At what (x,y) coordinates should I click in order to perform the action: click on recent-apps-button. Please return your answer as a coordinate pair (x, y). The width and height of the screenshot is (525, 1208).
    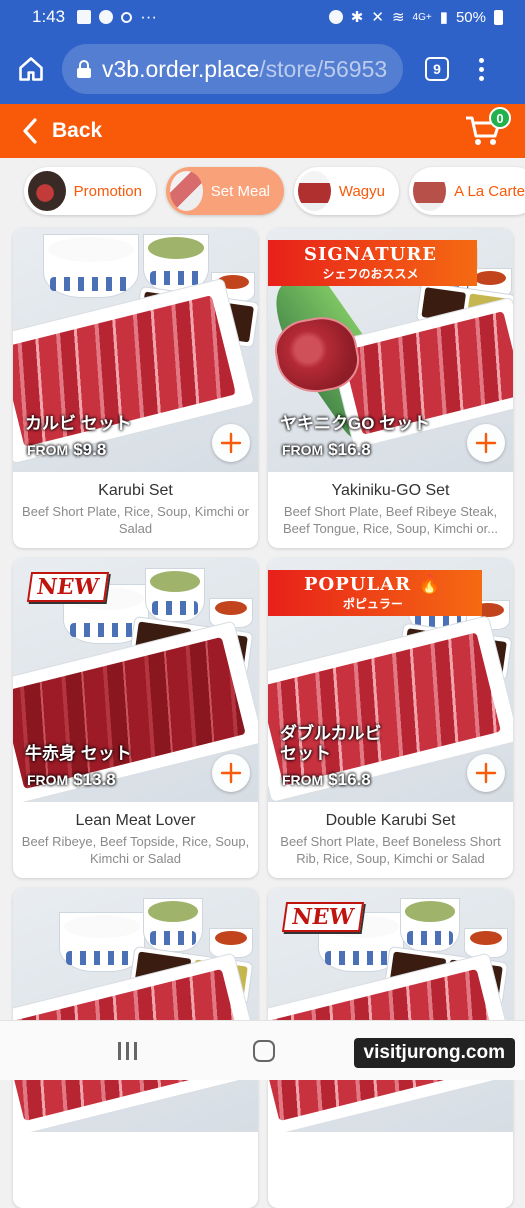
    Looking at the image, I should click on (127, 1050).